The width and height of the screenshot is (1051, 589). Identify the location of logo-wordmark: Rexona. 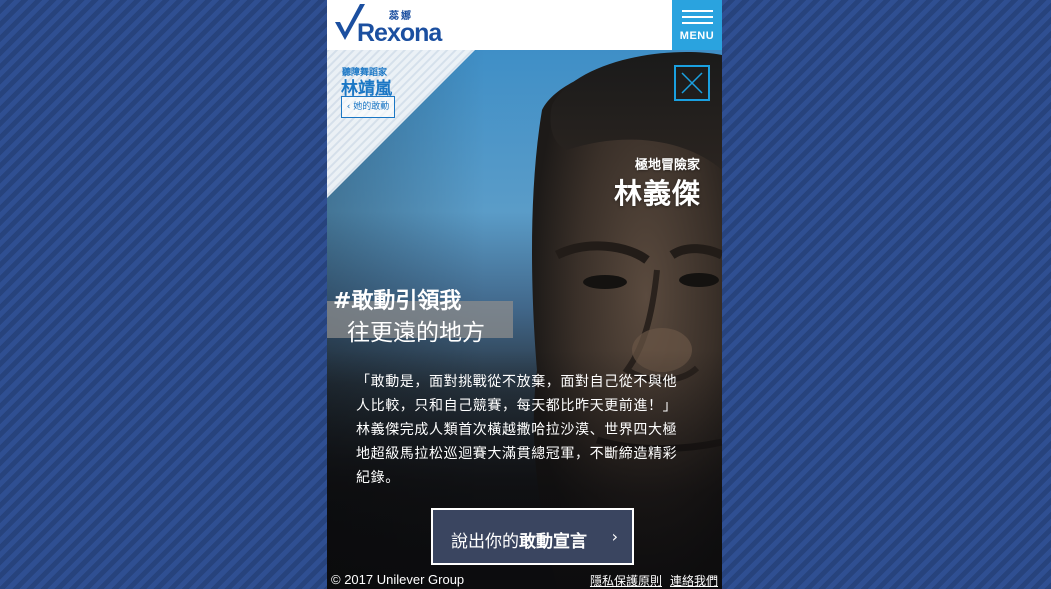
(399, 33).